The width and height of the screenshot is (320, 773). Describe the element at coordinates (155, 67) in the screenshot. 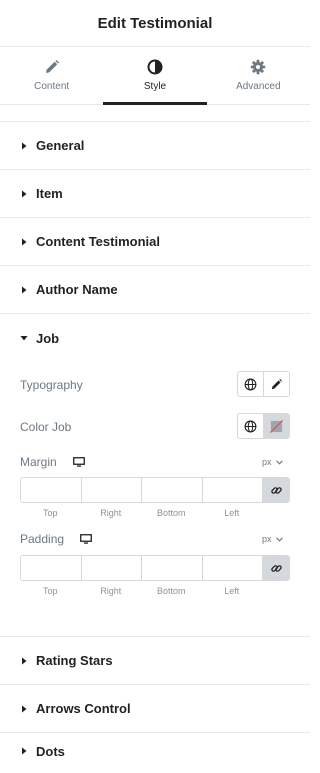

I see `contrast-icon` at that location.